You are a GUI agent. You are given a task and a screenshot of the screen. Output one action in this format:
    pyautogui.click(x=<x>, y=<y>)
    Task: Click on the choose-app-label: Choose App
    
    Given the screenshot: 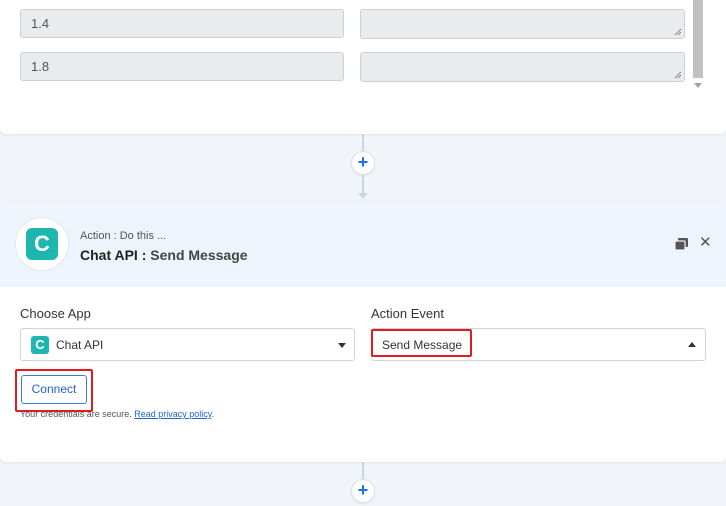 What is the action you would take?
    pyautogui.click(x=55, y=313)
    